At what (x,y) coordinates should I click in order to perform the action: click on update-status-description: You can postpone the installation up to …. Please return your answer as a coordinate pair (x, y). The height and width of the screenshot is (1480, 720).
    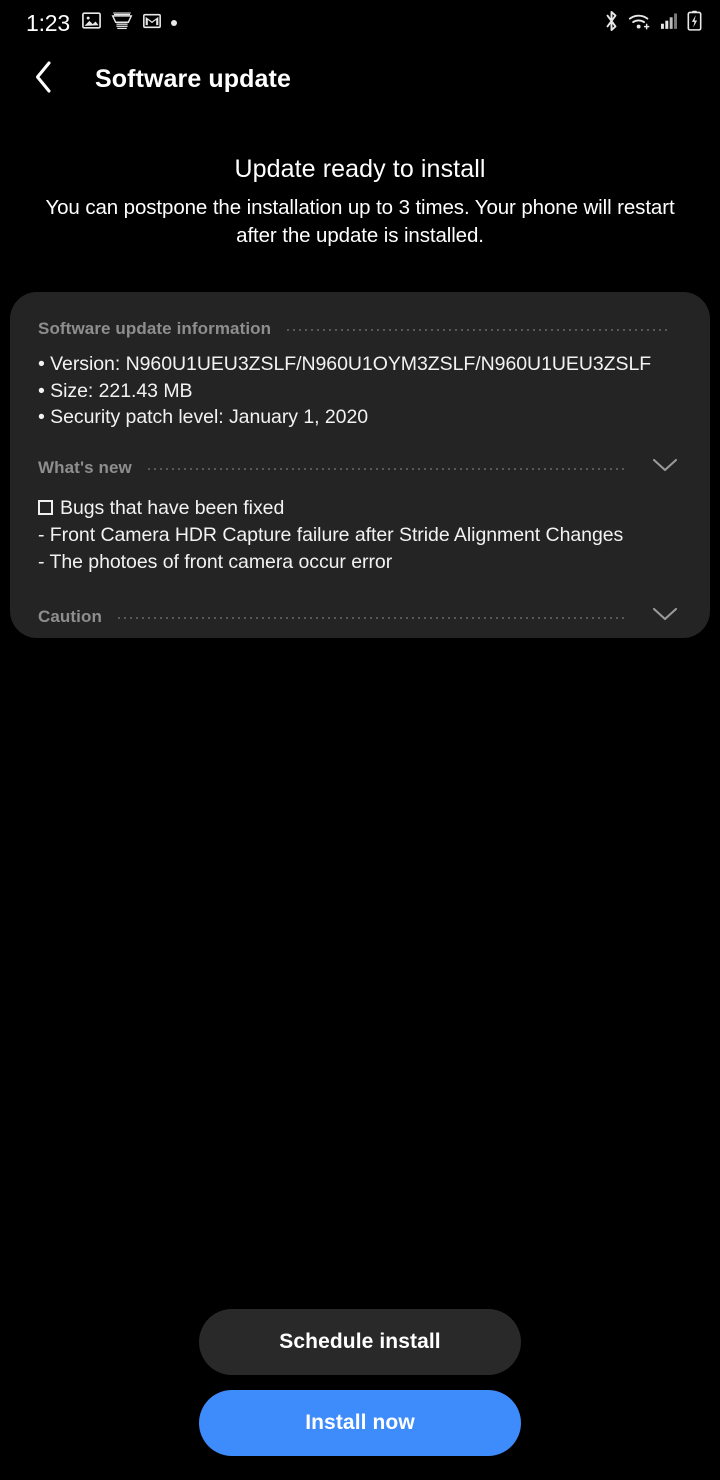
    Looking at the image, I should click on (360, 221).